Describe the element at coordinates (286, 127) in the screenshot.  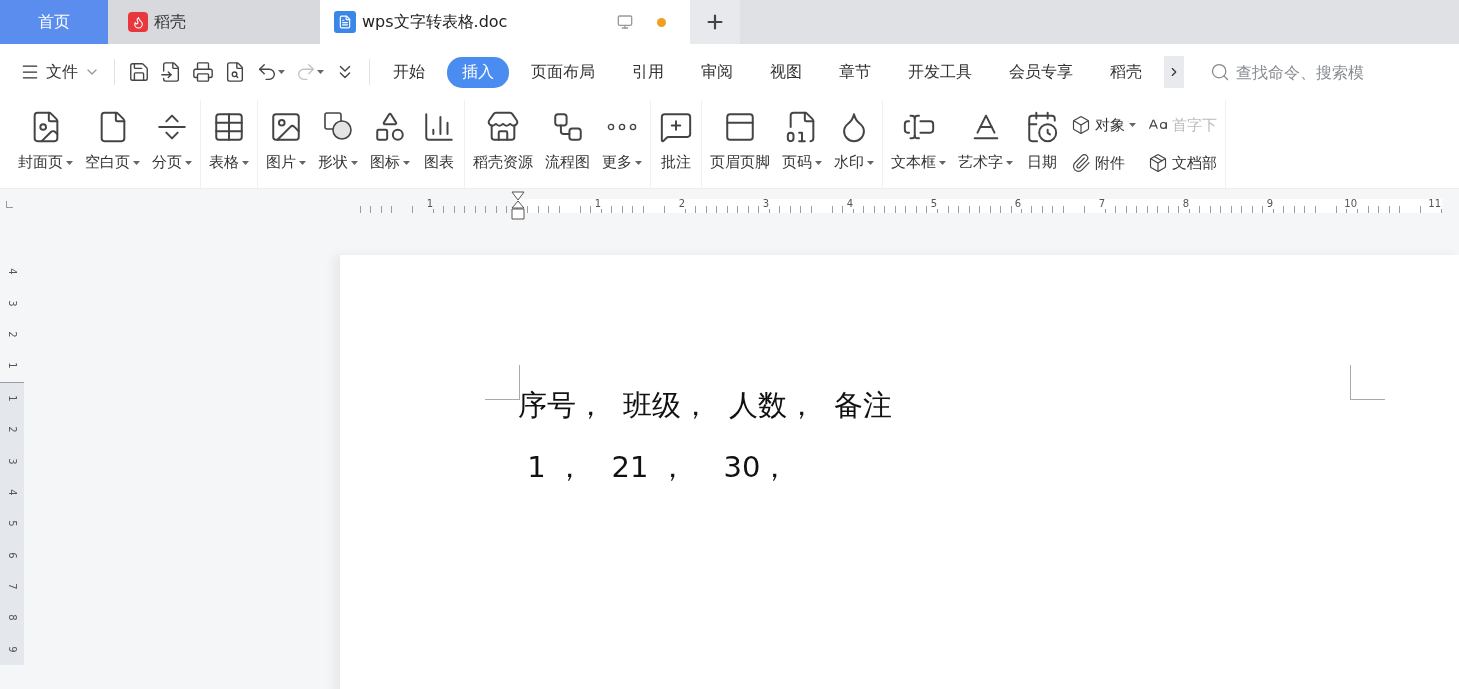
I see `picture-icon` at that location.